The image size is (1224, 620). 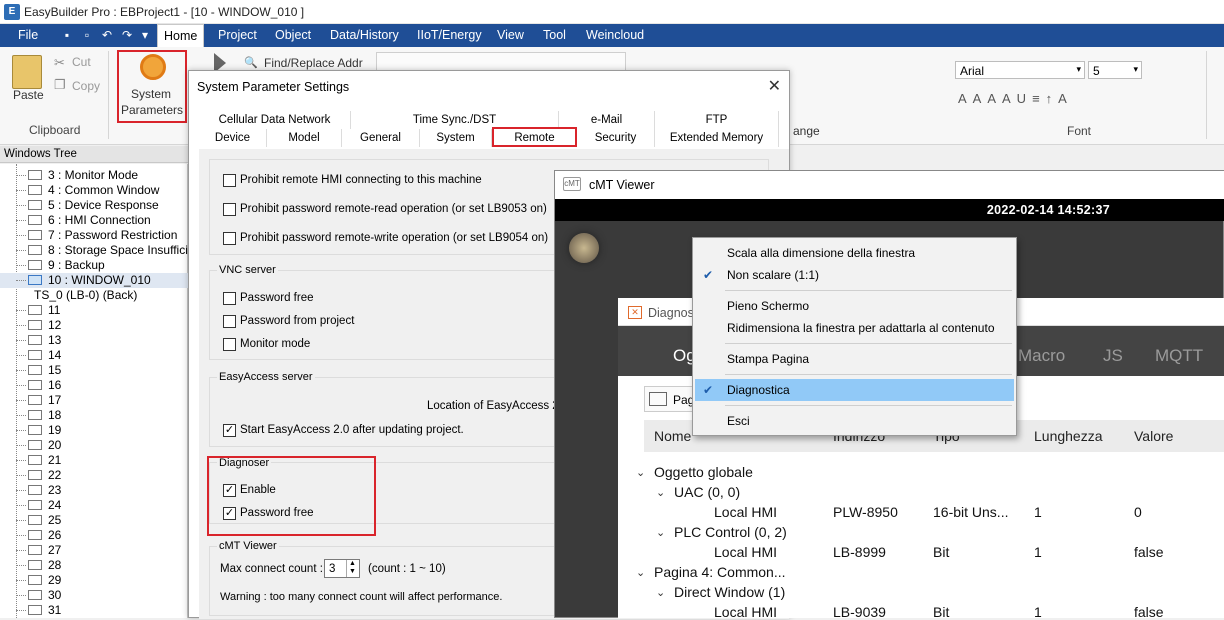 I want to click on menu-file: File, so click(x=28, y=35).